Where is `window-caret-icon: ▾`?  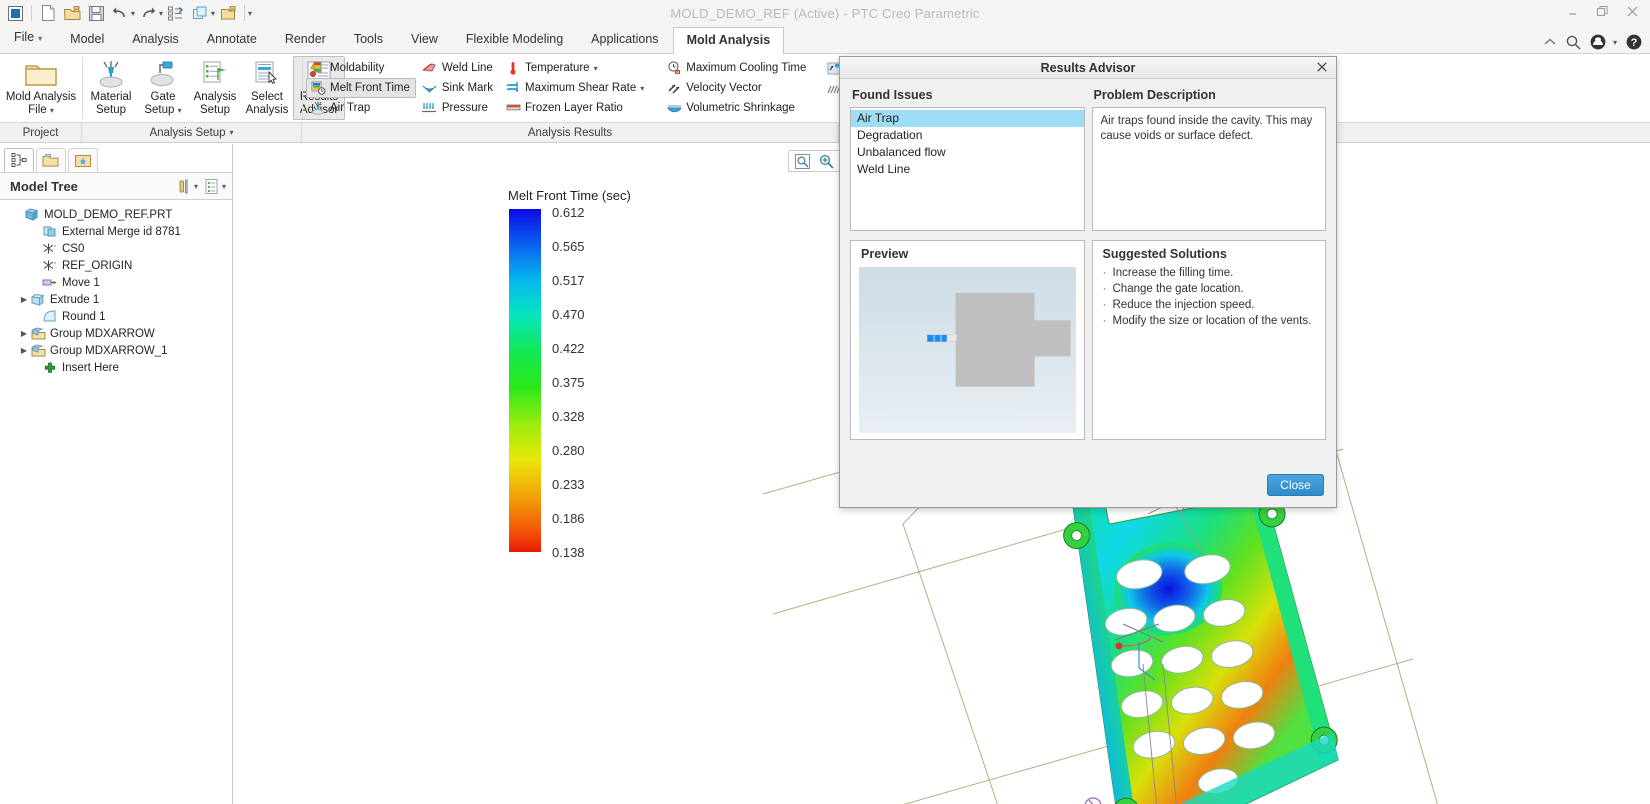
window-caret-icon: ▾ is located at coordinates (213, 13).